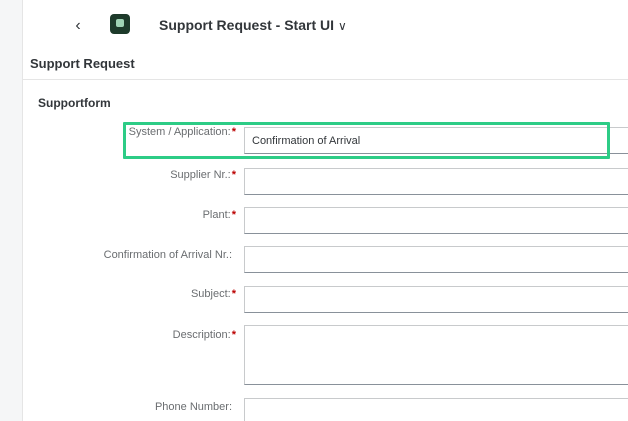 This screenshot has width=628, height=421. What do you see at coordinates (306, 141) in the screenshot?
I see `system-application-value: Confirmation of Arrival` at bounding box center [306, 141].